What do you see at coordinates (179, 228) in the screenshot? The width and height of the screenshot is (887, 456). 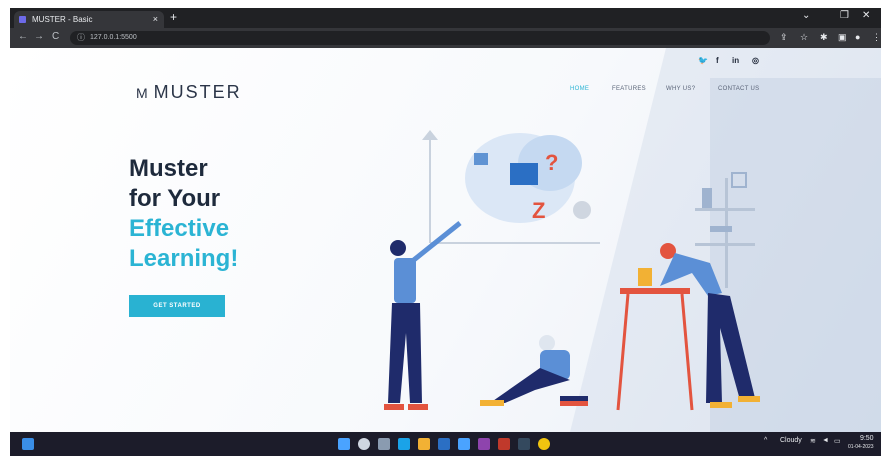 I see `hero-line-3: Effective` at bounding box center [179, 228].